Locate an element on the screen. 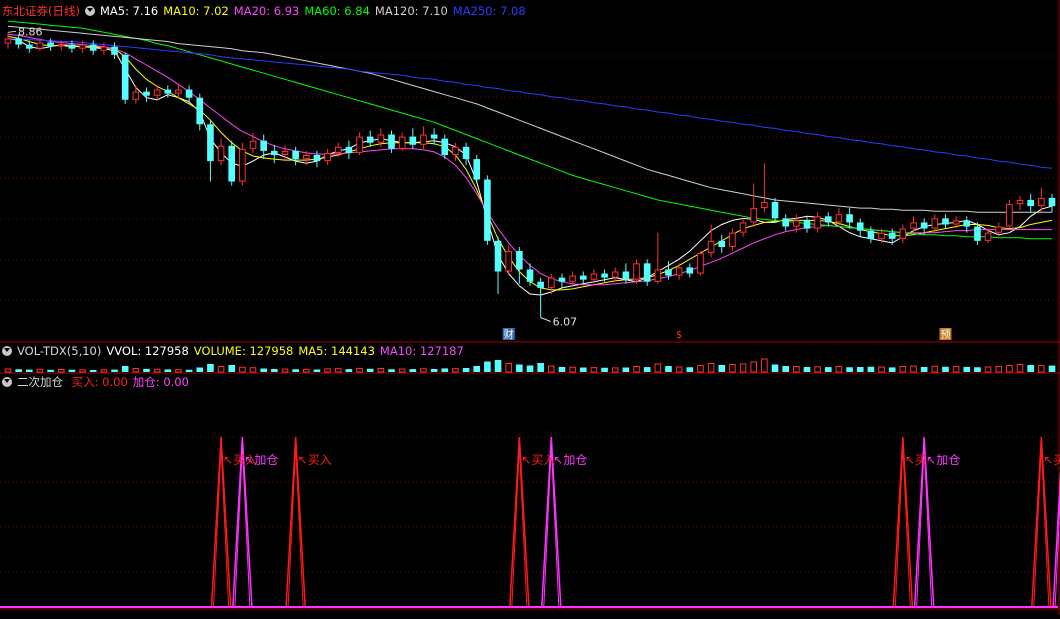  buy-signal-label: ↖买入 is located at coordinates (315, 460).